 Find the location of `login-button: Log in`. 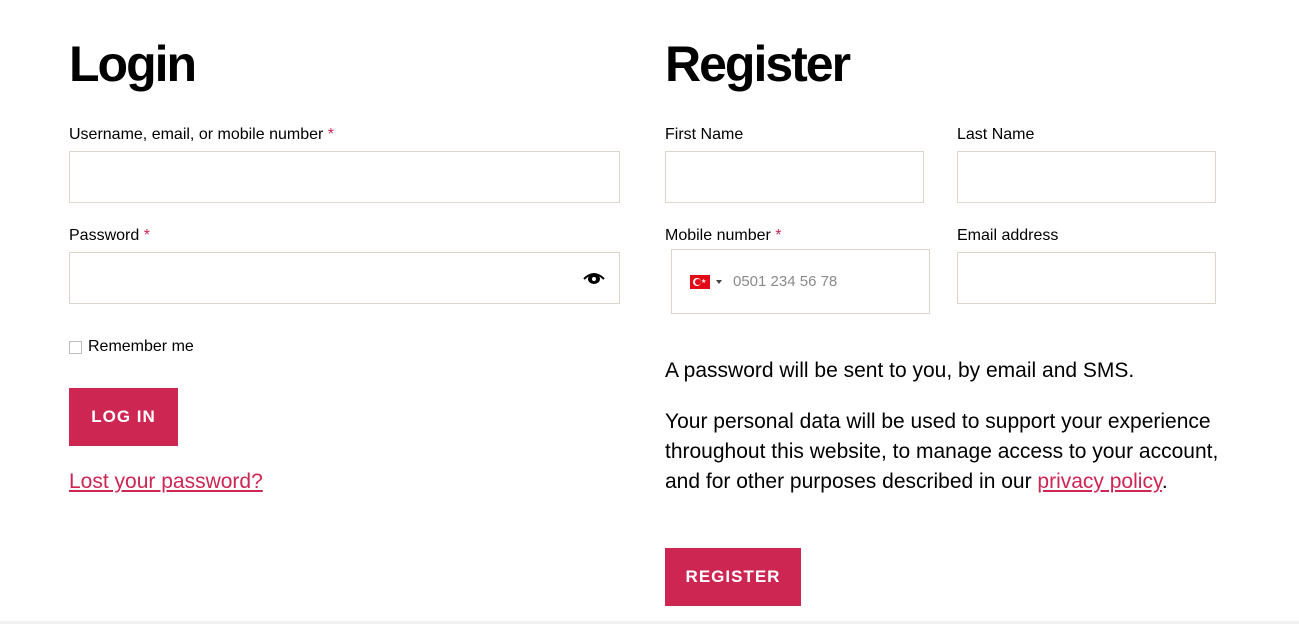

login-button: Log in is located at coordinates (123, 417).